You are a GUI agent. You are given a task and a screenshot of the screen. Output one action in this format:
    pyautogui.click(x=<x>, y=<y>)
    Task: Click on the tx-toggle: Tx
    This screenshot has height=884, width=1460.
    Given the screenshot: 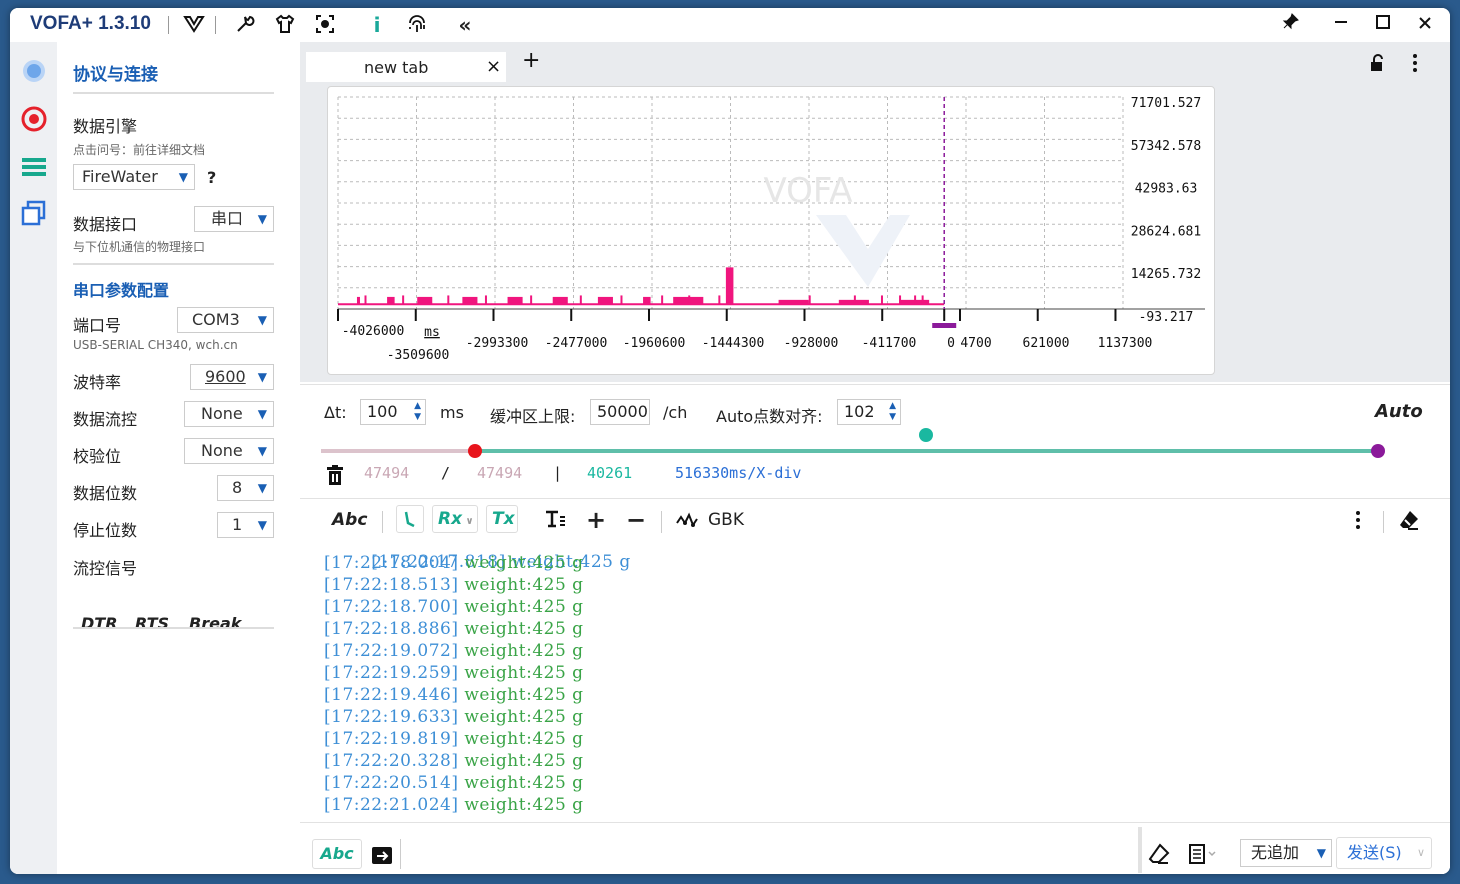 What is the action you would take?
    pyautogui.click(x=502, y=519)
    